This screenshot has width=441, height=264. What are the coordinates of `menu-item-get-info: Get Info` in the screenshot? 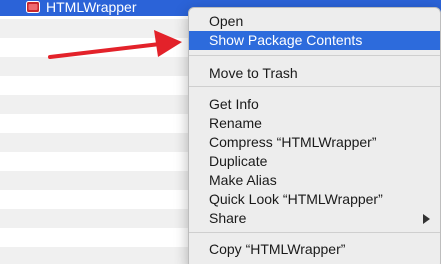 It's located at (314, 104).